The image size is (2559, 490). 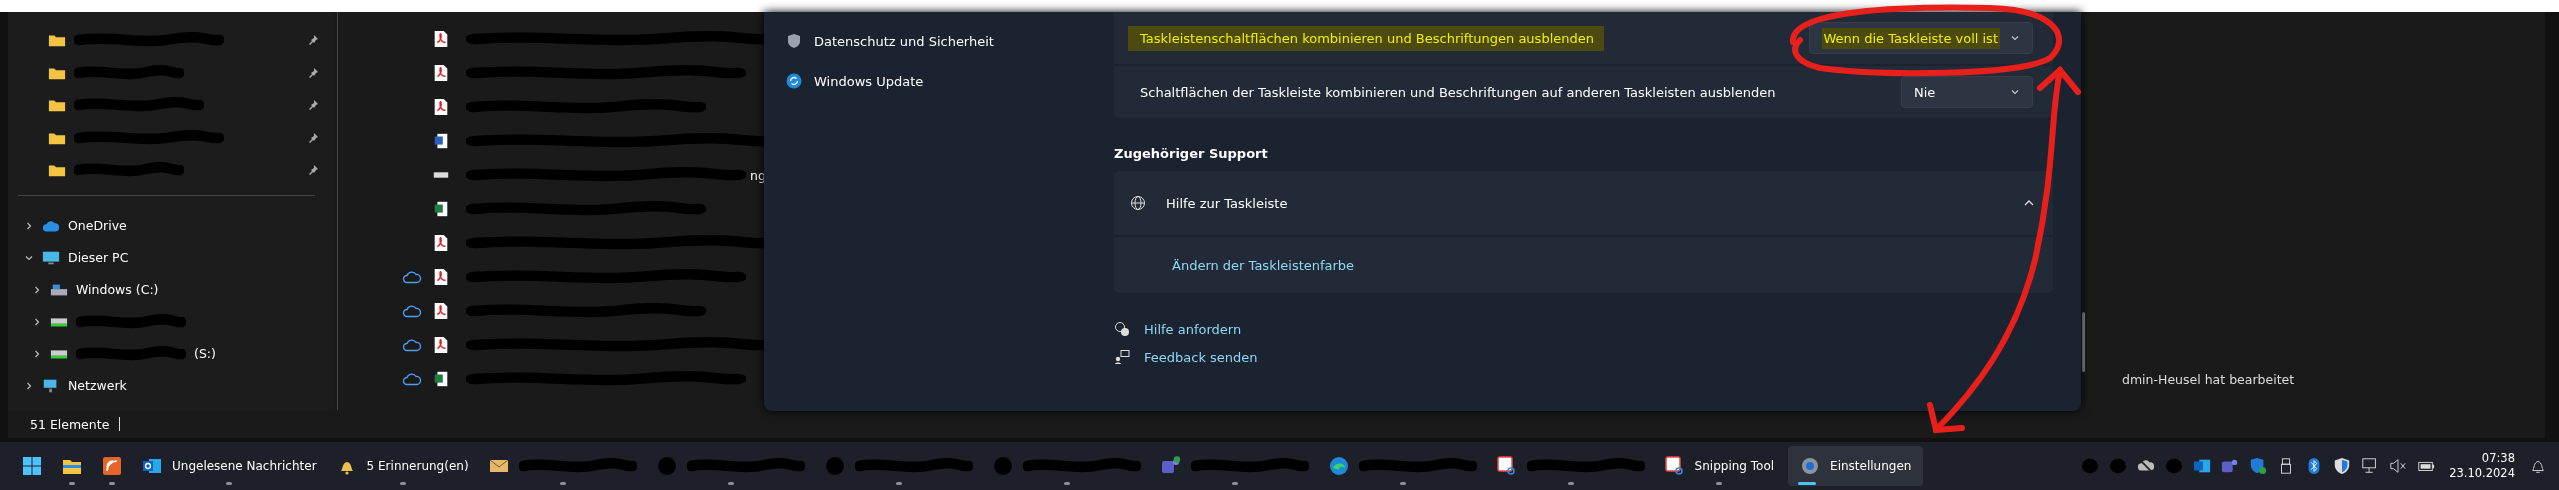 What do you see at coordinates (170, 257) in the screenshot?
I see `tree-item: Dieser PC` at bounding box center [170, 257].